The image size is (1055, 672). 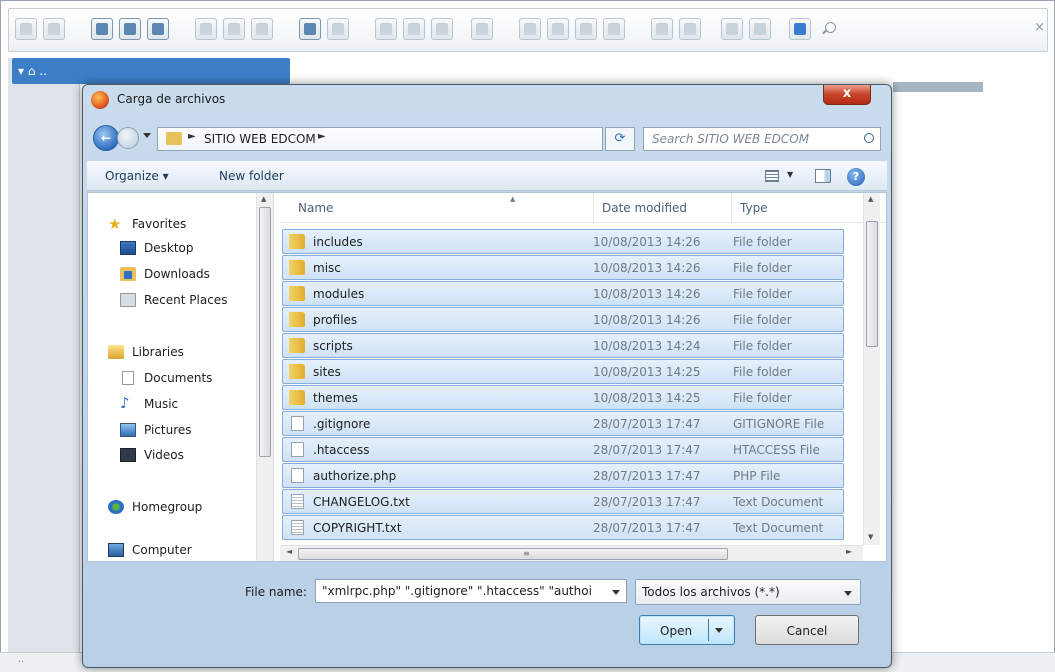 I want to click on change-view-icon, so click(x=772, y=176).